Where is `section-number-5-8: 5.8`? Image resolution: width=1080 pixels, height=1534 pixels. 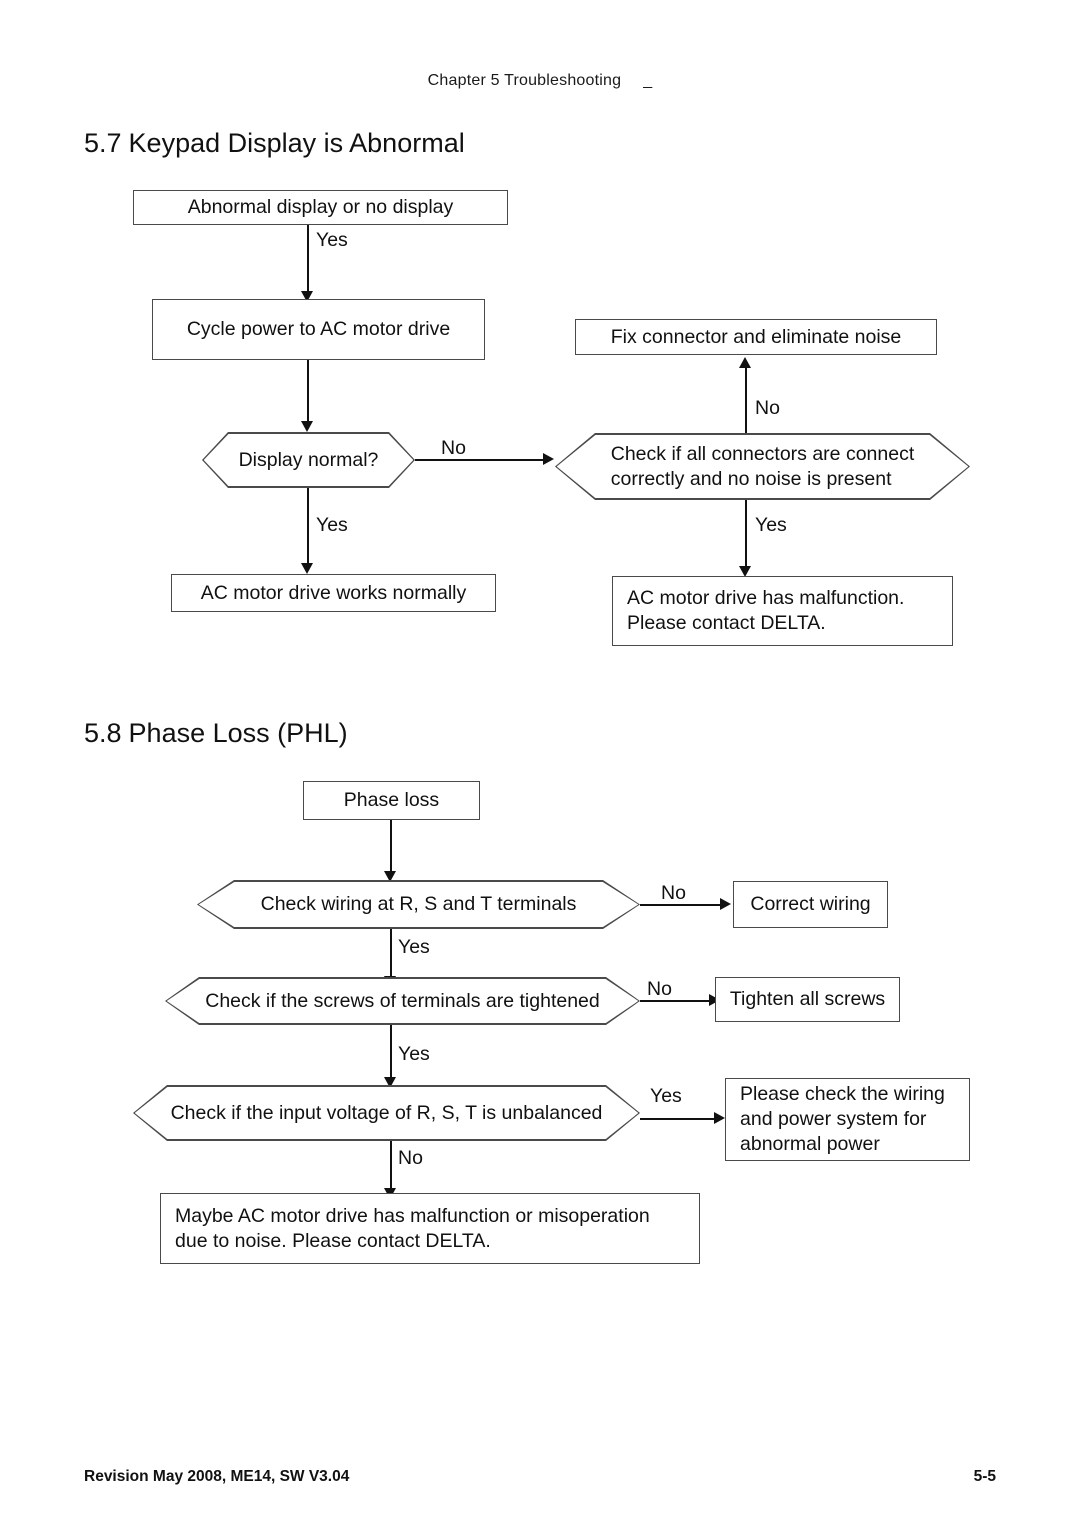
section-number-5-8: 5.8 is located at coordinates (103, 733).